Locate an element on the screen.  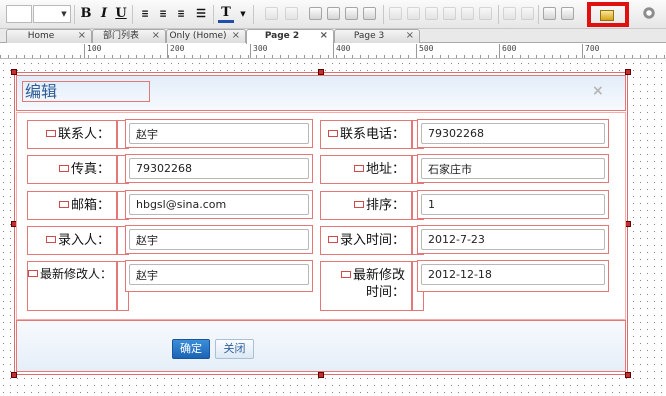
list-icon: ☰ is located at coordinates (201, 14).